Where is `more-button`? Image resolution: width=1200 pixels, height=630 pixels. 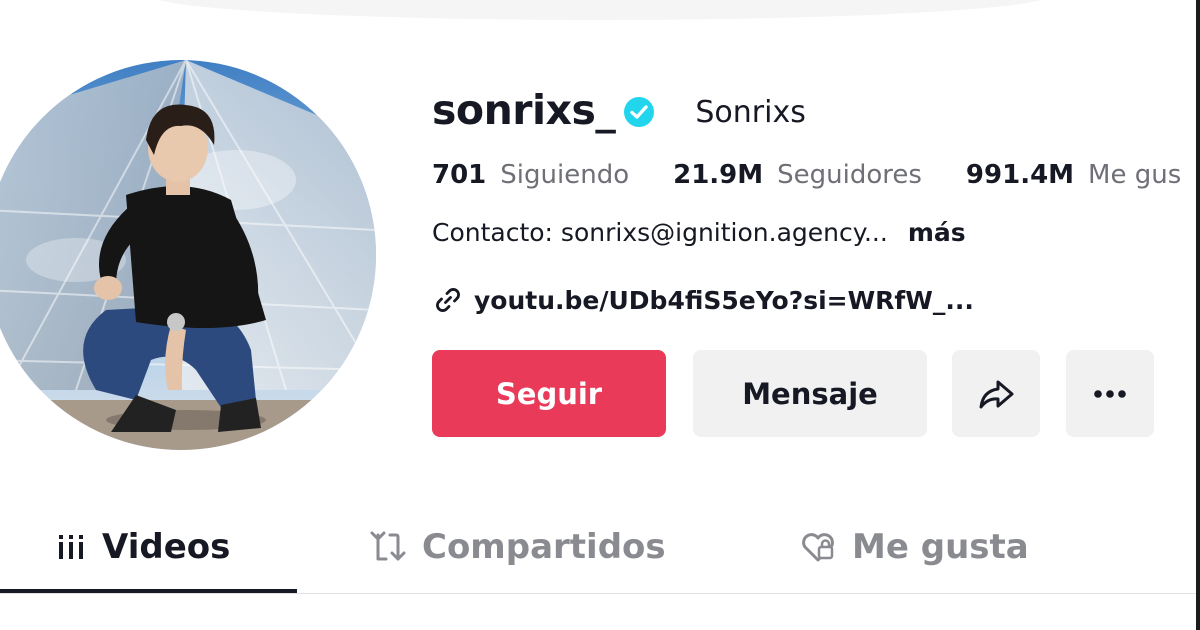 more-button is located at coordinates (1110, 393).